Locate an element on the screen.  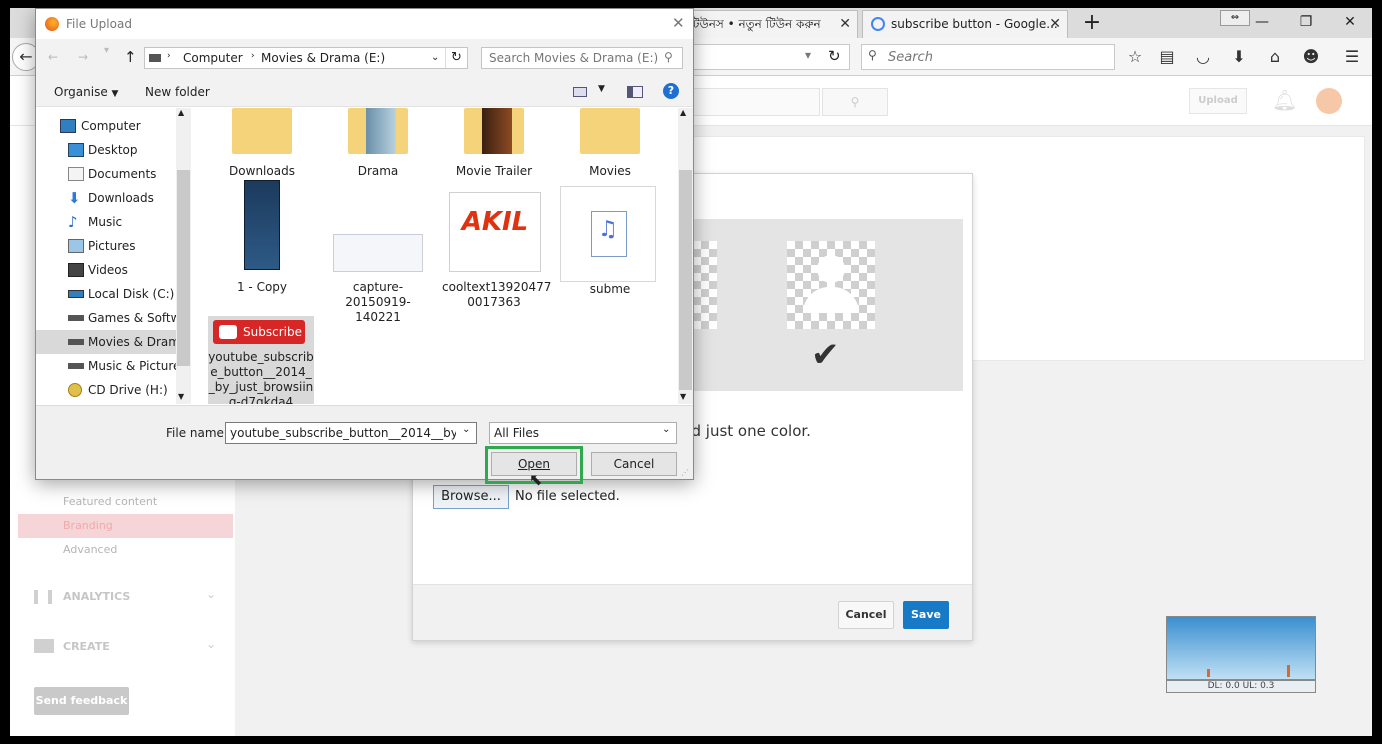
nav-item-local-disk: Local Disk (C:) is located at coordinates (113, 294).